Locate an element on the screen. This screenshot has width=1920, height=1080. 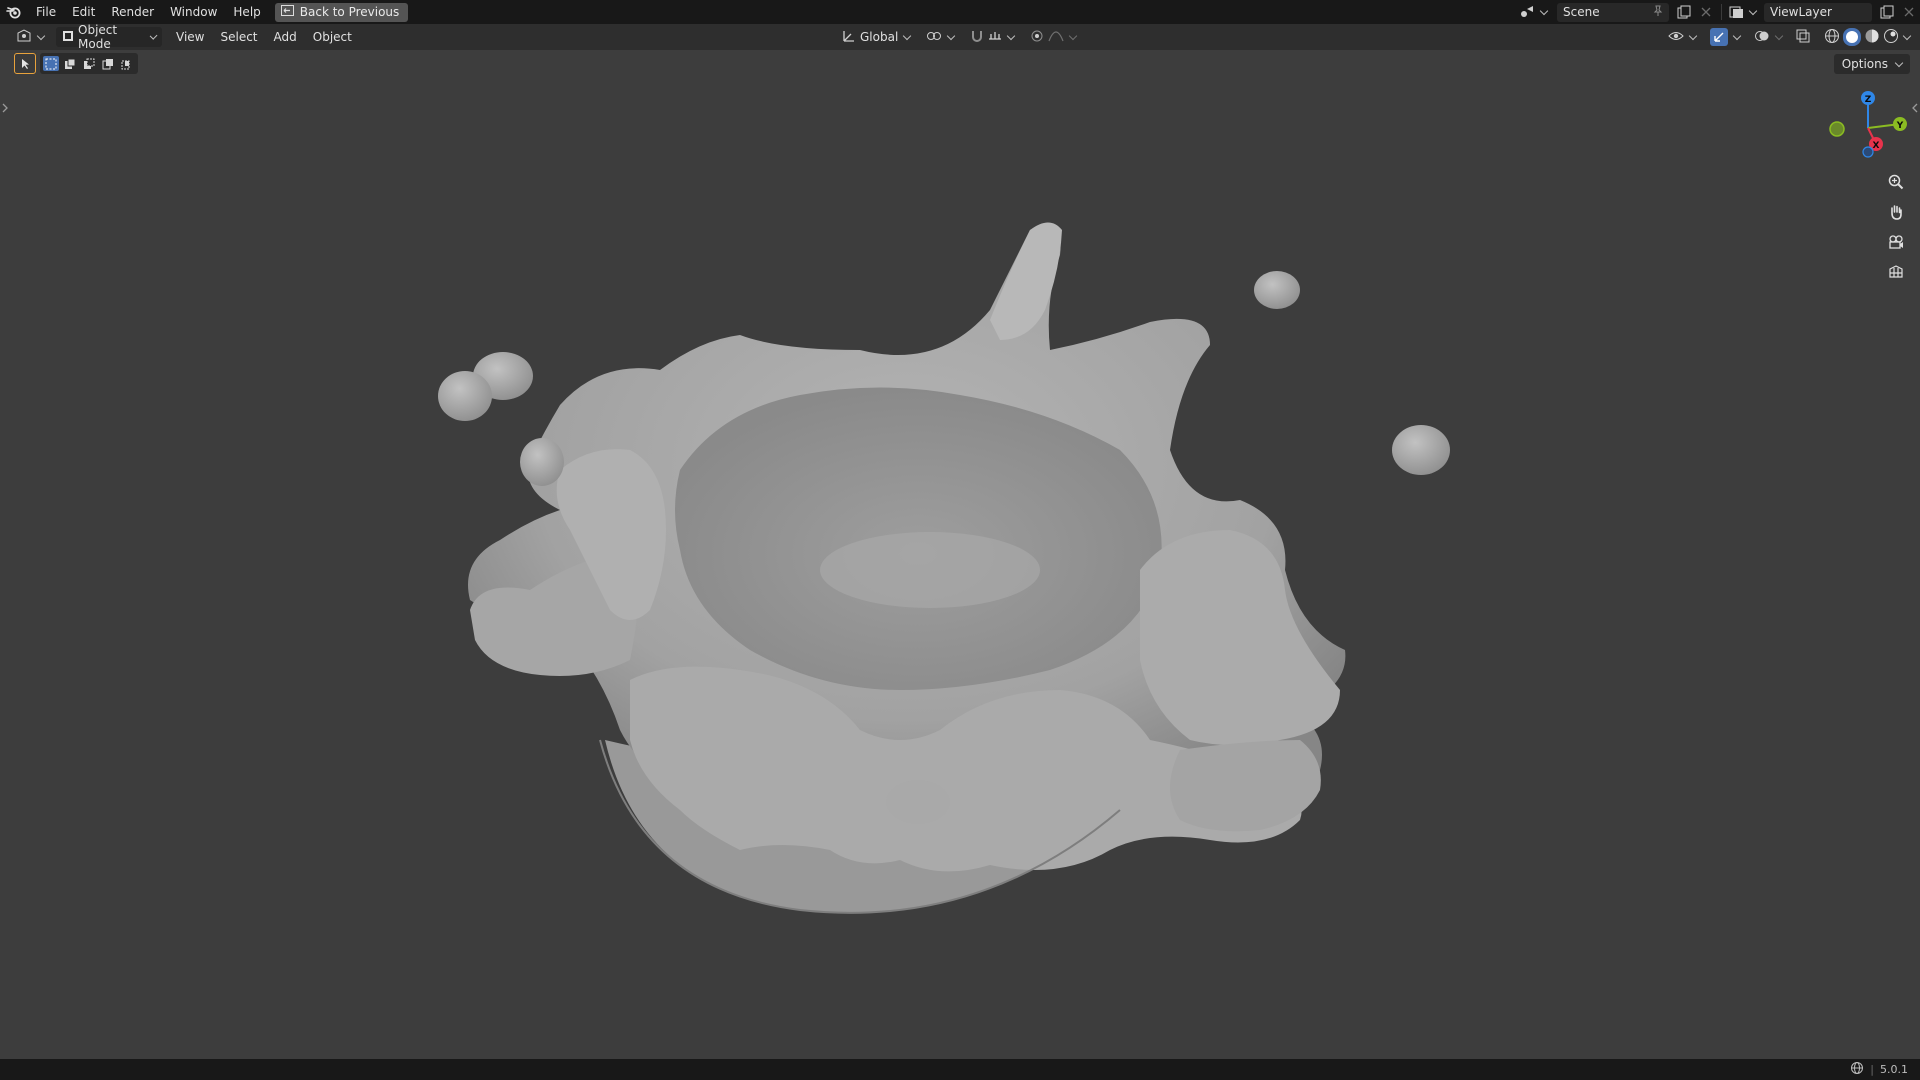
scene-browse-icon is located at coordinates (1528, 12).